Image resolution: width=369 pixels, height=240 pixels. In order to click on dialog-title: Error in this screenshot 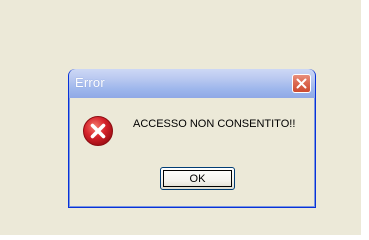, I will do `click(90, 82)`.